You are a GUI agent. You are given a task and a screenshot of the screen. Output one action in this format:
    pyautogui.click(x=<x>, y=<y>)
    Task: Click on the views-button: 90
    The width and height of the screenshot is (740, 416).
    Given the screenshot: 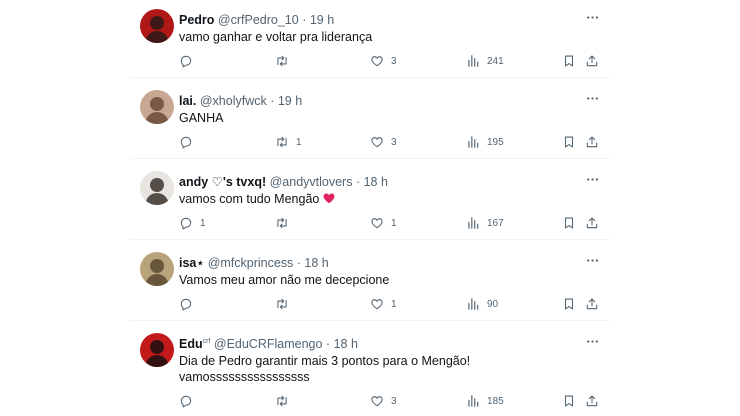 What is the action you would take?
    pyautogui.click(x=482, y=304)
    